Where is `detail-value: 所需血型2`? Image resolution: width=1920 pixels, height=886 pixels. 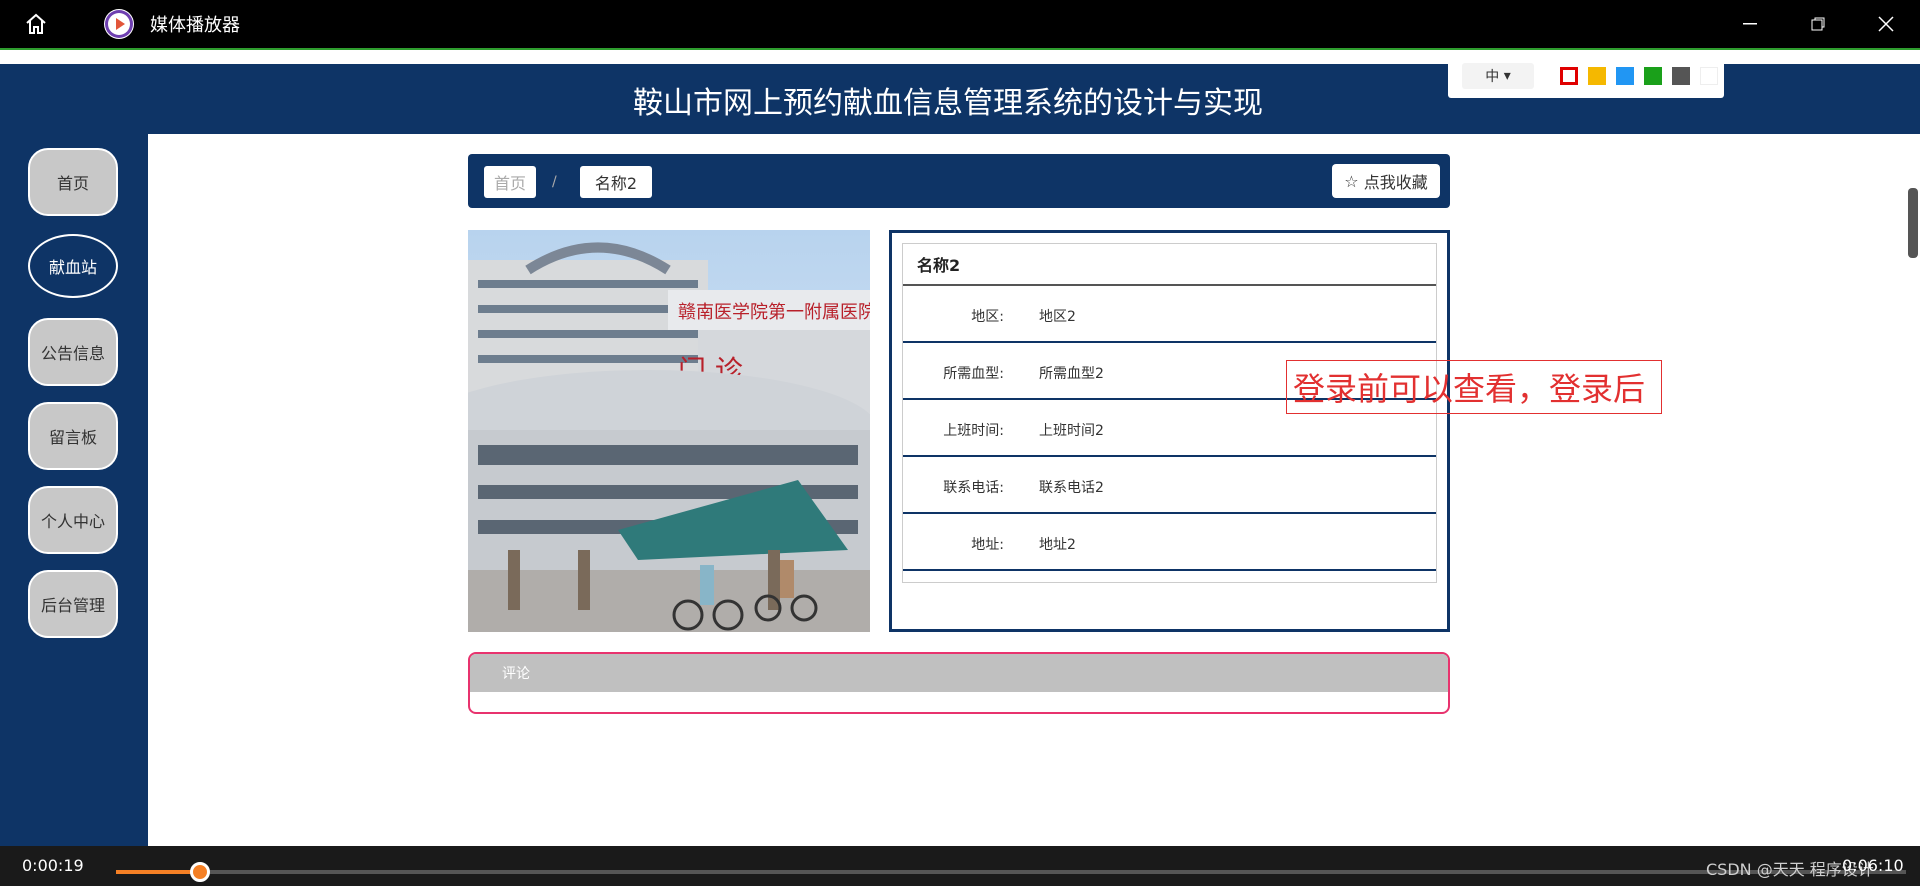
detail-value: 所需血型2 is located at coordinates (1071, 374).